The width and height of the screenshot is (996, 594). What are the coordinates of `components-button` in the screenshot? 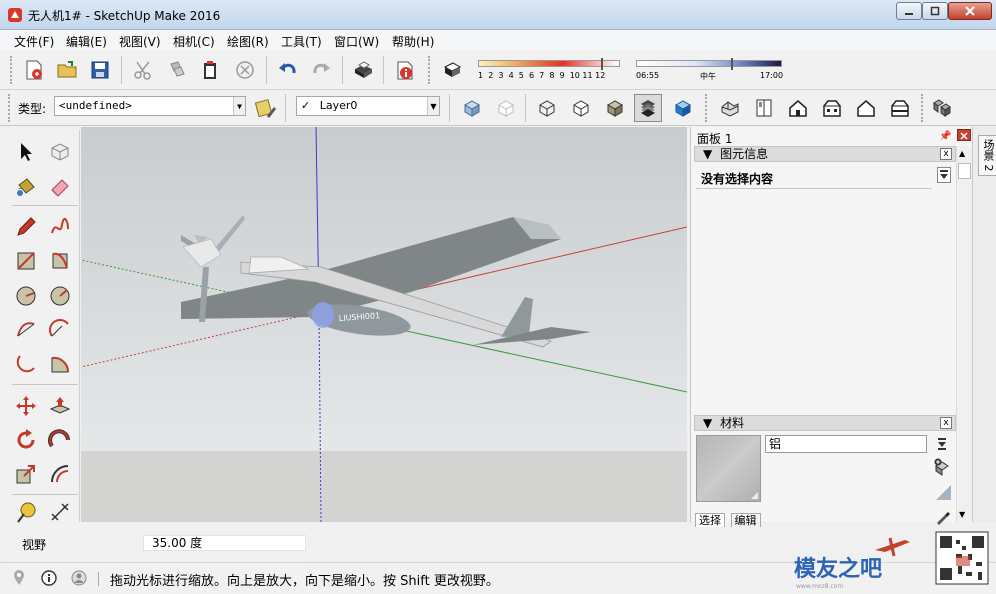 It's located at (942, 108).